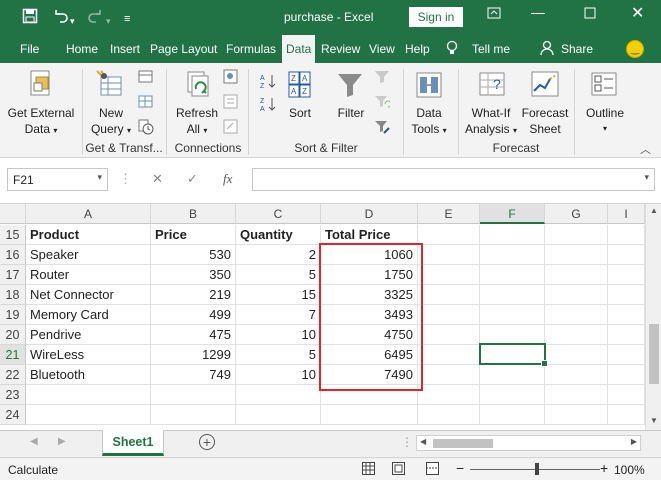 Image resolution: width=661 pixels, height=480 pixels. I want to click on active-cell-f21, so click(513, 355).